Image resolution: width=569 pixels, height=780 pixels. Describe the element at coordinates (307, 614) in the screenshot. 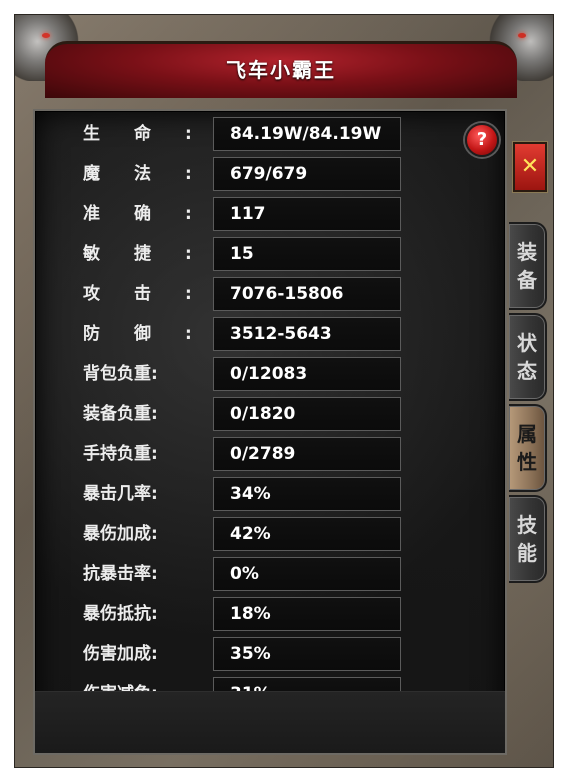

I see `stat-value: 18%` at that location.